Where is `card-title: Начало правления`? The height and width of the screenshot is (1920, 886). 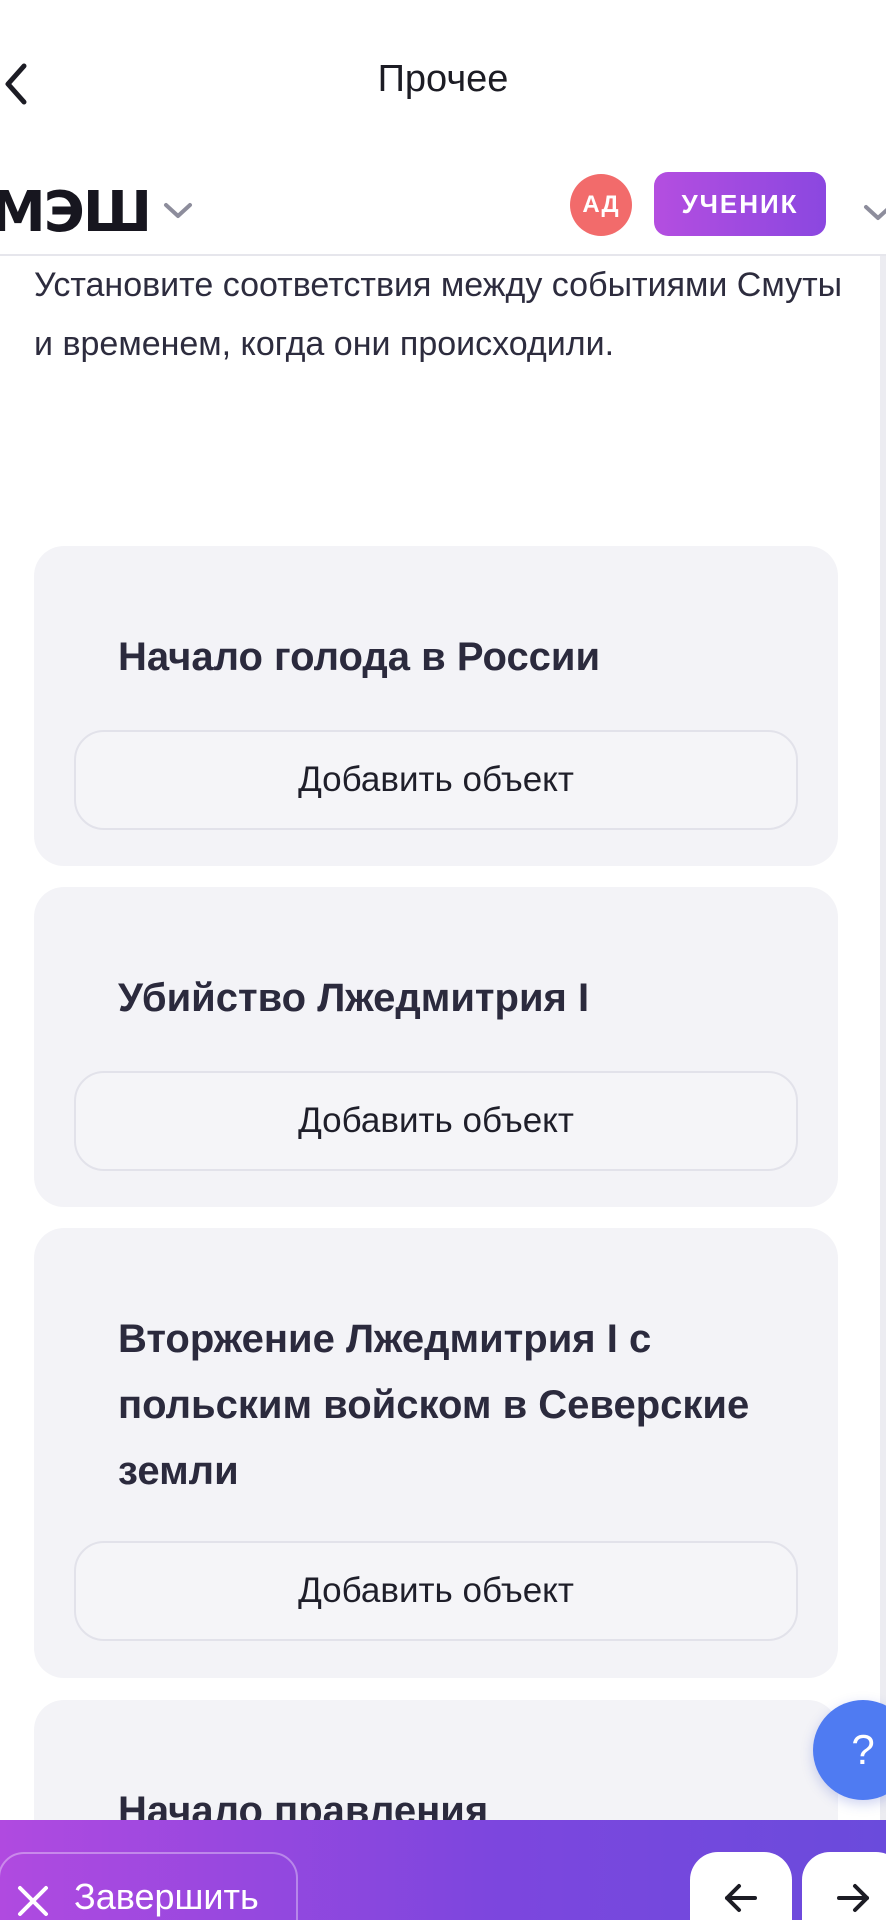
card-title: Начало правления is located at coordinates (303, 1804).